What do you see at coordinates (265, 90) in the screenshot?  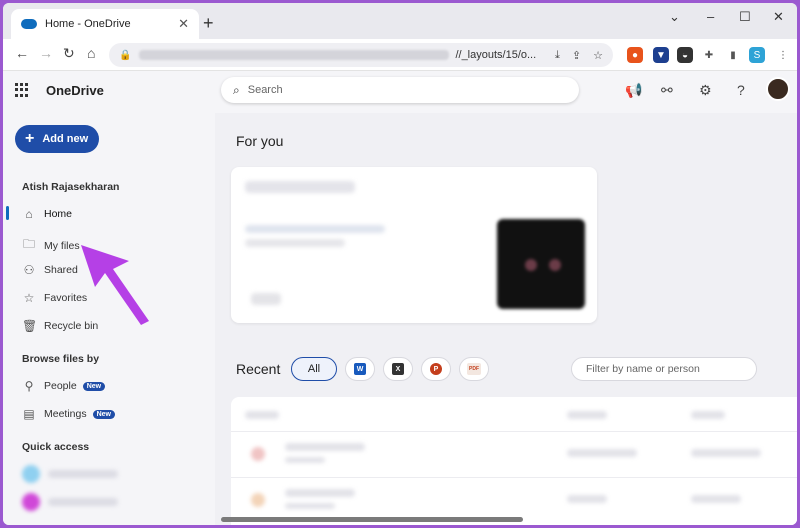 I see `search-placeholder: Search` at bounding box center [265, 90].